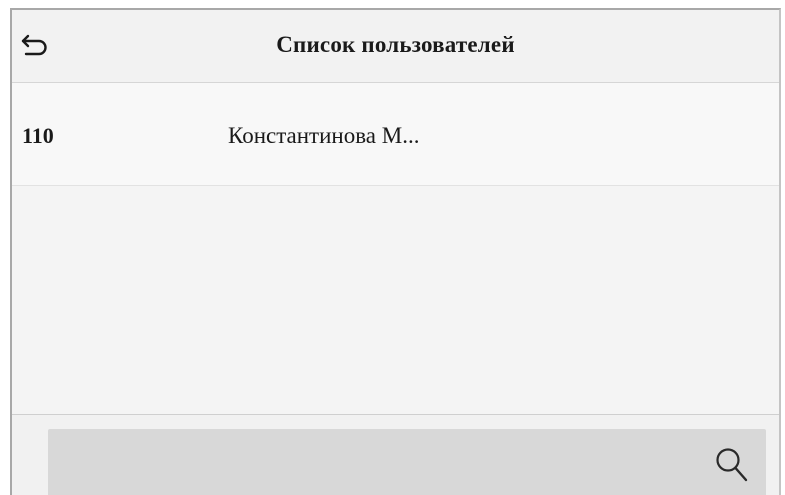 This screenshot has width=785, height=495. I want to click on page-title: Список пользователей, so click(395, 44).